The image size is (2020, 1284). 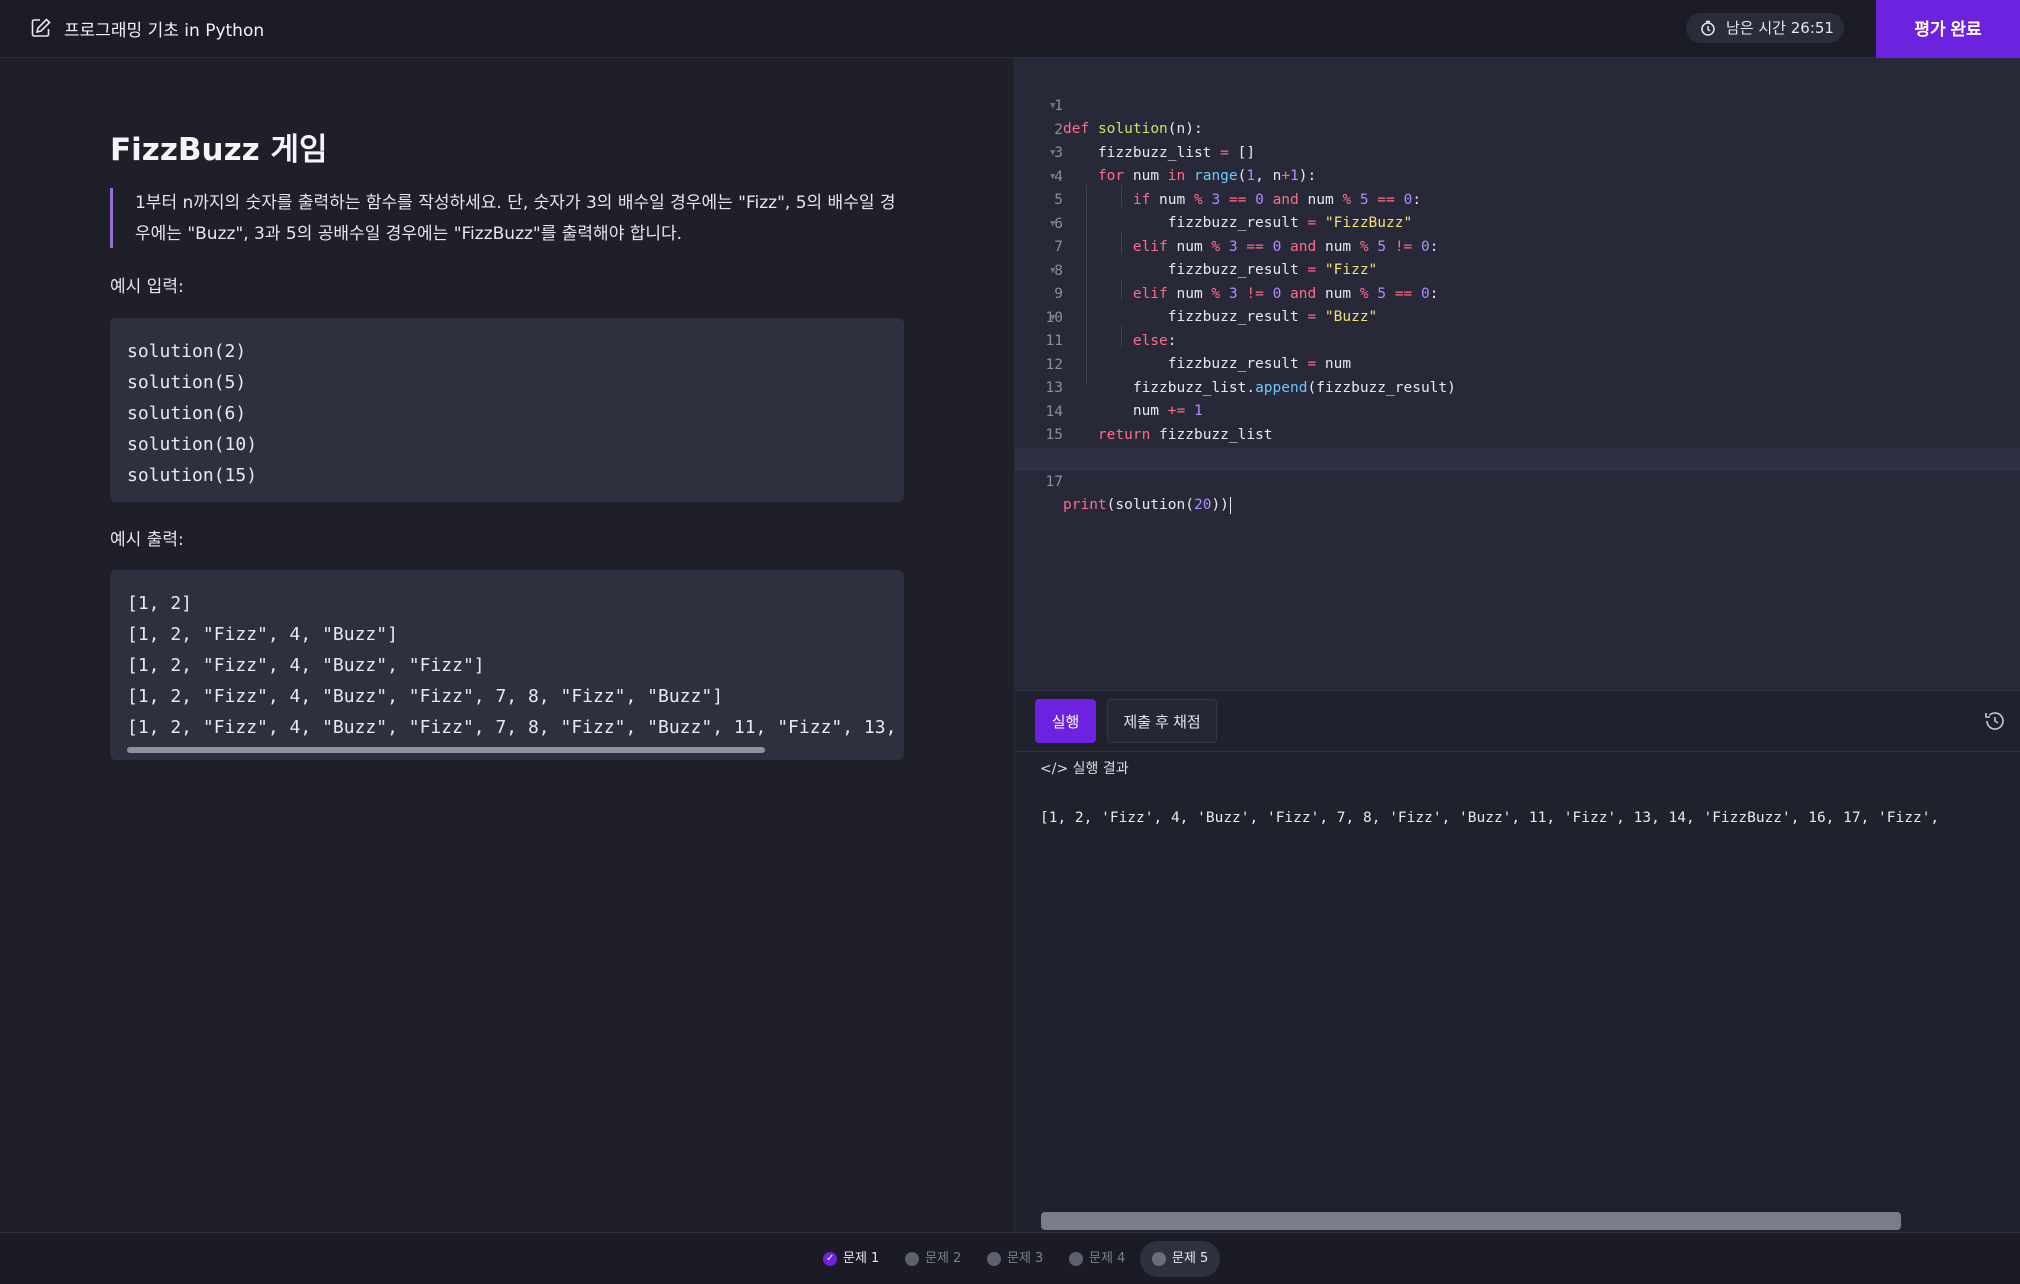 What do you see at coordinates (192, 444) in the screenshot?
I see `example-input-line: solution(10)` at bounding box center [192, 444].